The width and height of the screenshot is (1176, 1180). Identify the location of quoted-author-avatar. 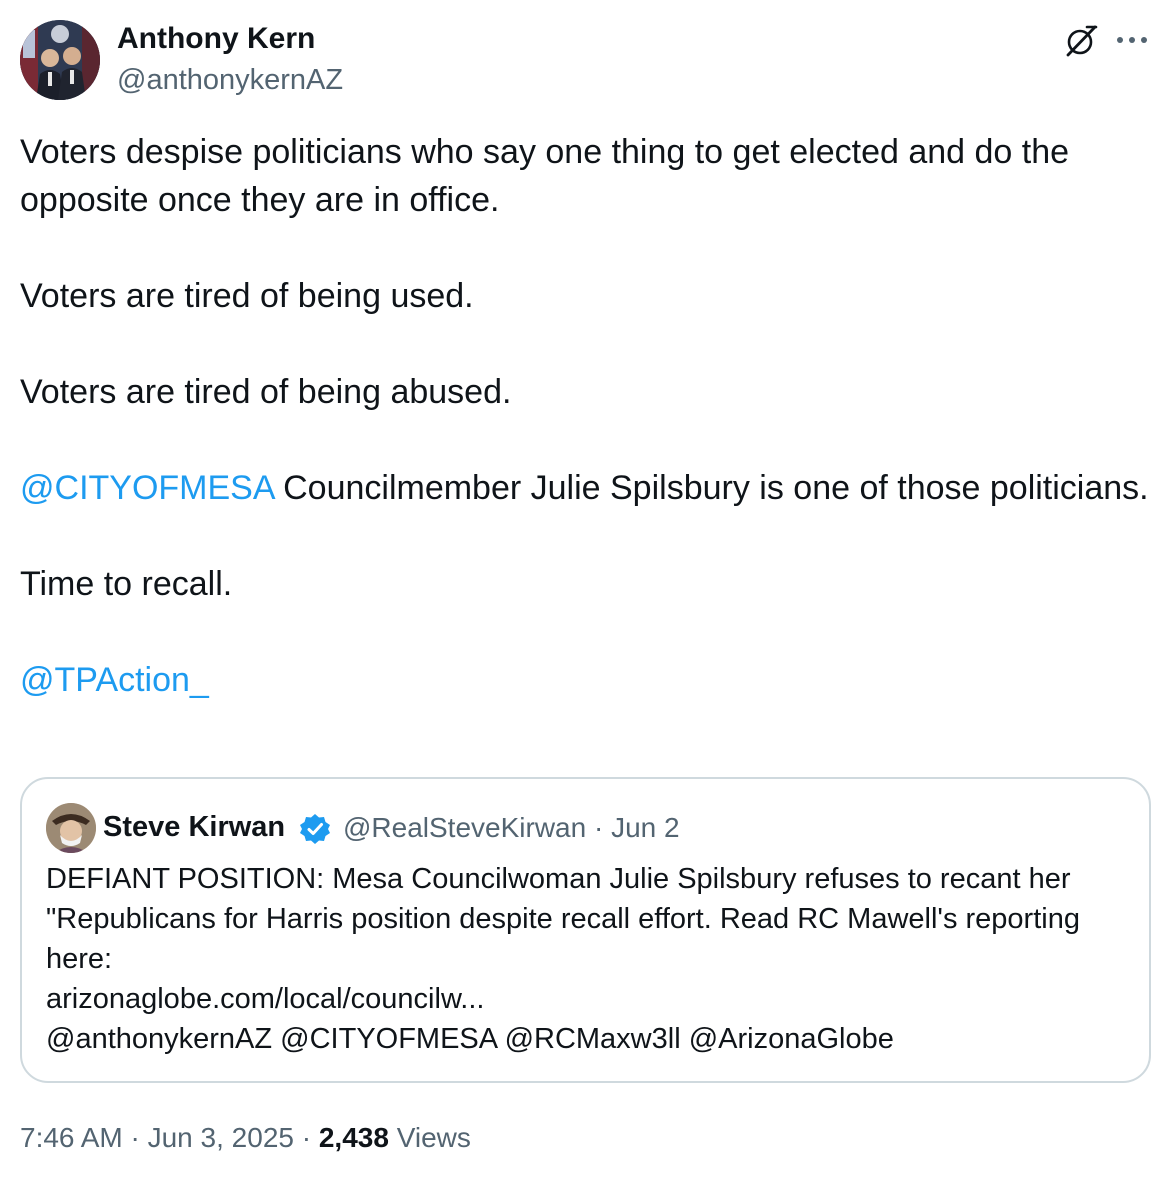
(71, 828).